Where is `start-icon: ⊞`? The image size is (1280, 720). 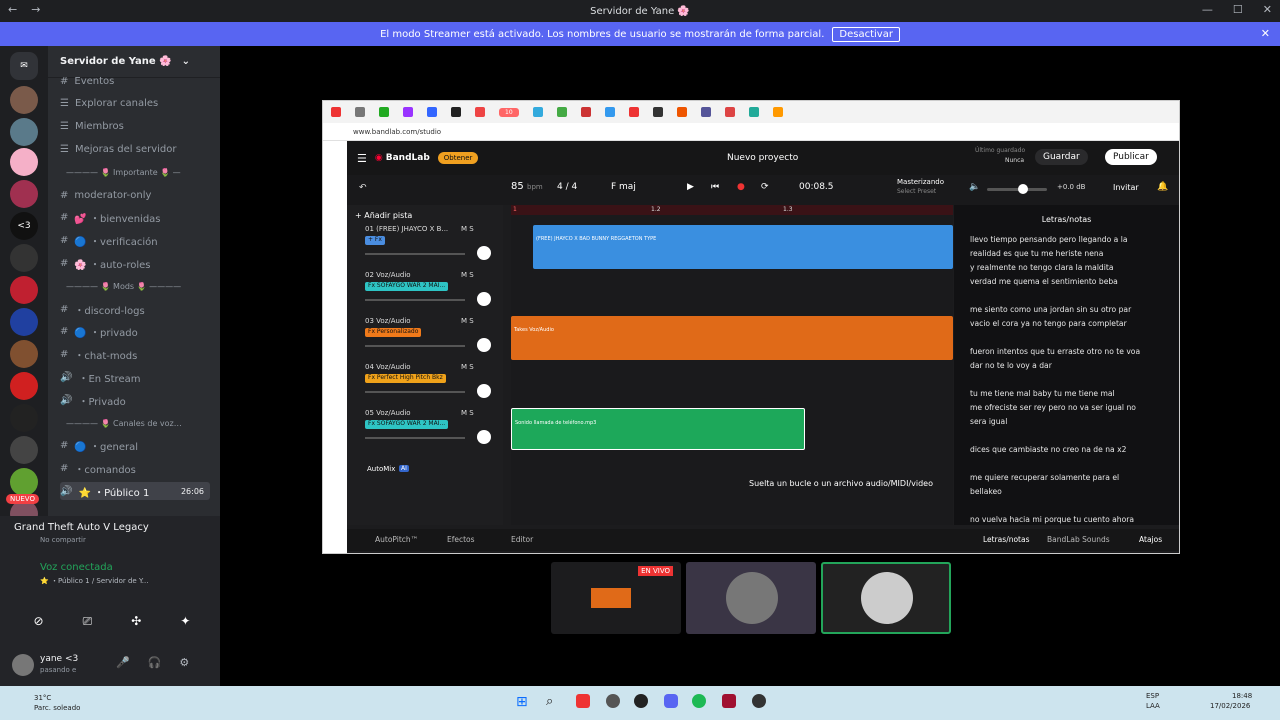 start-icon: ⊞ is located at coordinates (522, 702).